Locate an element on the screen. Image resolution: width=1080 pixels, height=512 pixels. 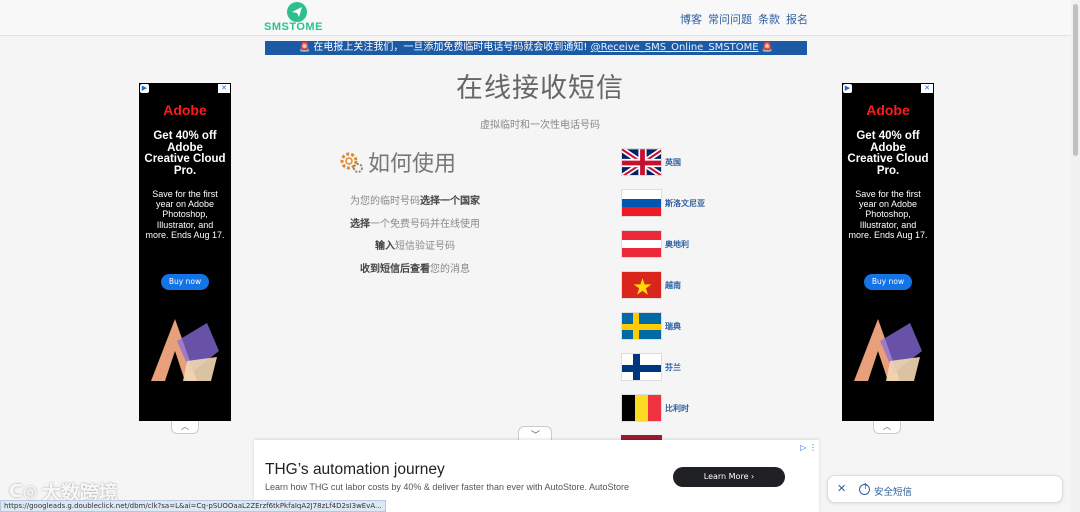
up-arrow-icon: ↑ is located at coordinates (864, 488).